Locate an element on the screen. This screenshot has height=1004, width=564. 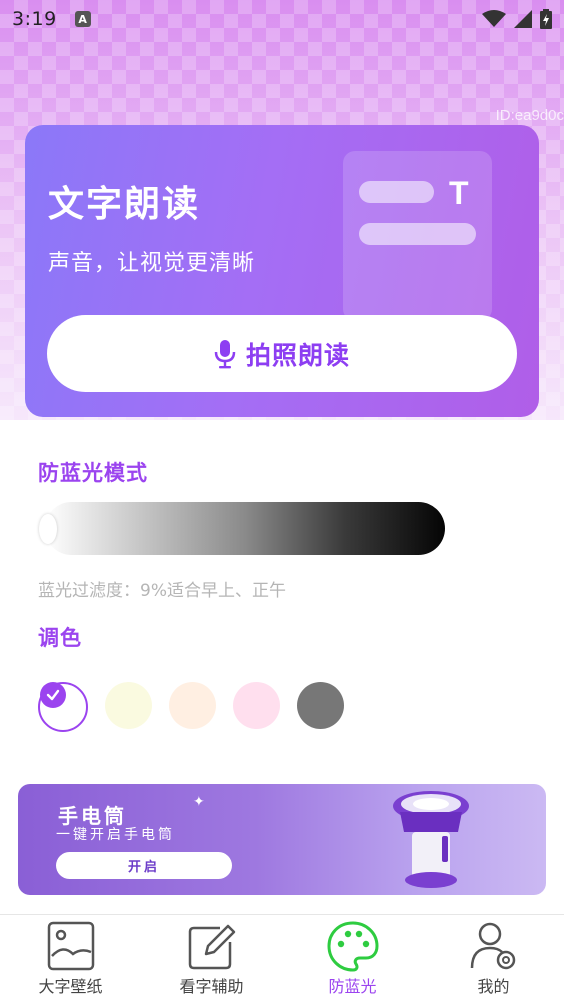
hero-illustration-letter: T is located at coordinates (459, 193).